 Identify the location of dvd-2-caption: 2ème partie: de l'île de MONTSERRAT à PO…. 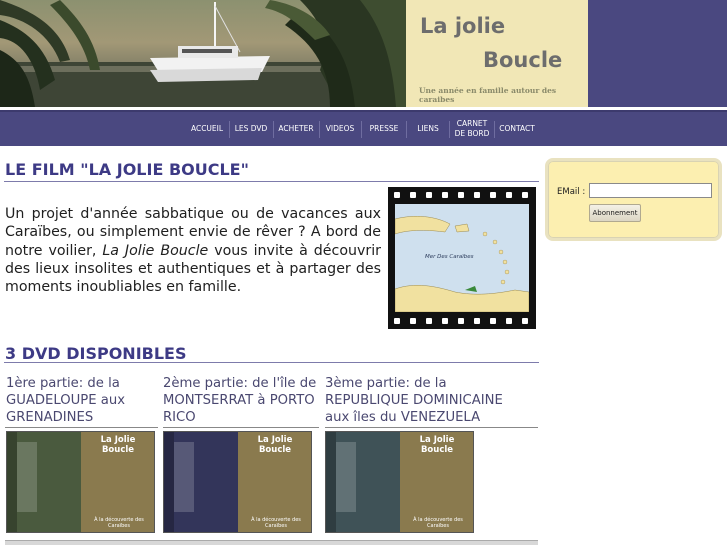
(242, 400).